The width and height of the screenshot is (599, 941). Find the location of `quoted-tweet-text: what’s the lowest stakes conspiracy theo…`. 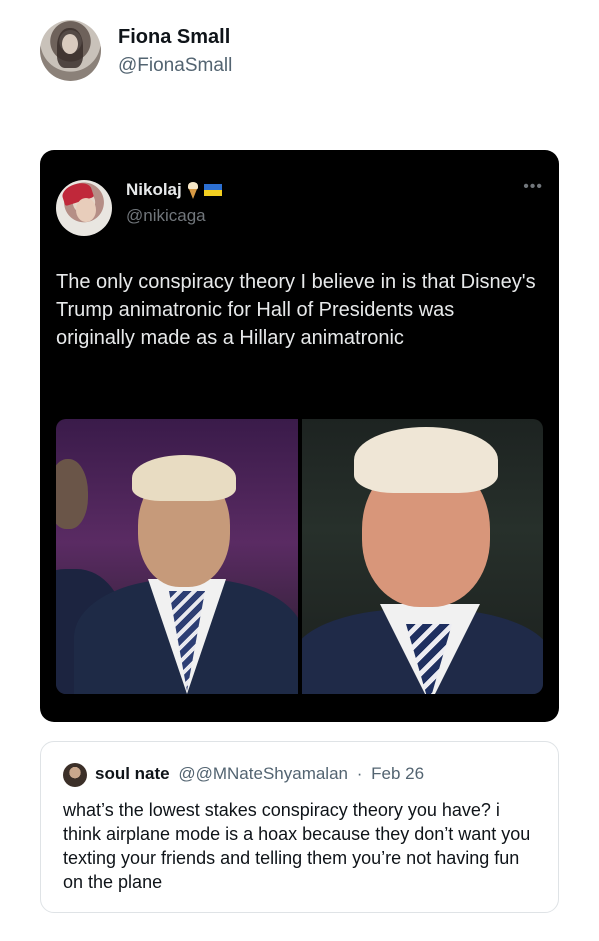

quoted-tweet-text: what’s the lowest stakes conspiracy theo… is located at coordinates (297, 846).